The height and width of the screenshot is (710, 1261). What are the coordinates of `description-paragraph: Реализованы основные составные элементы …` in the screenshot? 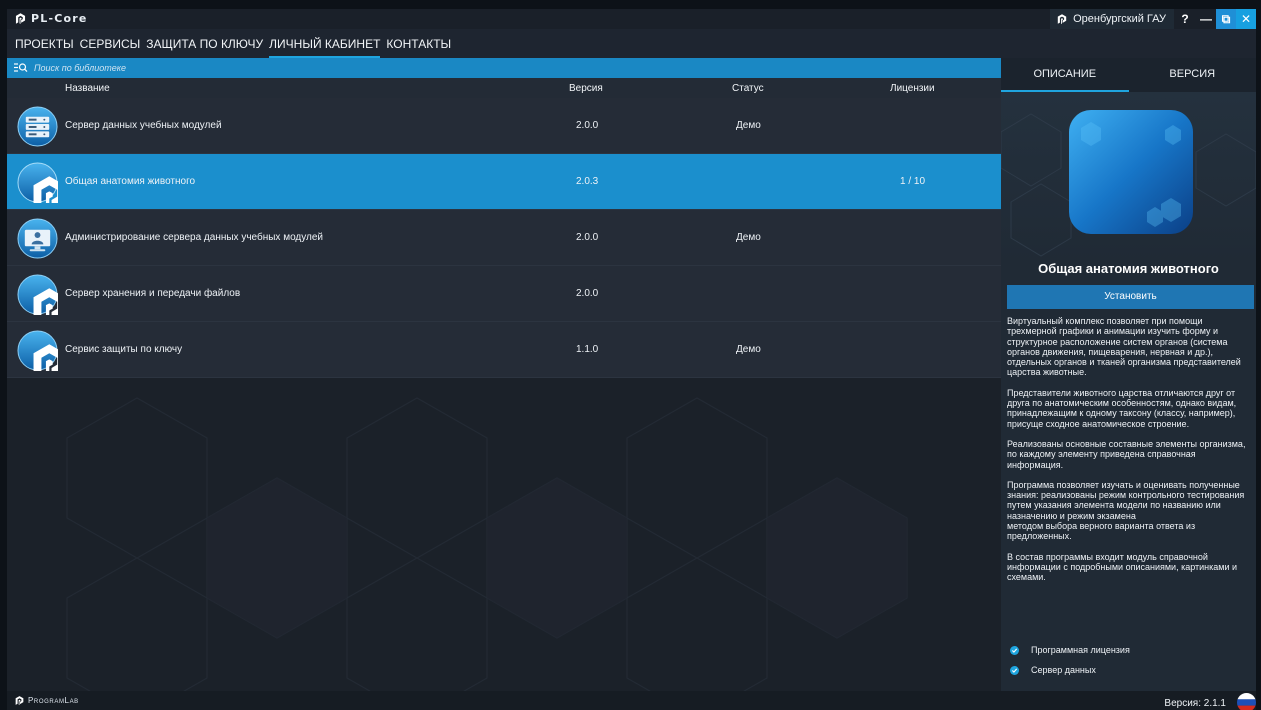 It's located at (1126, 454).